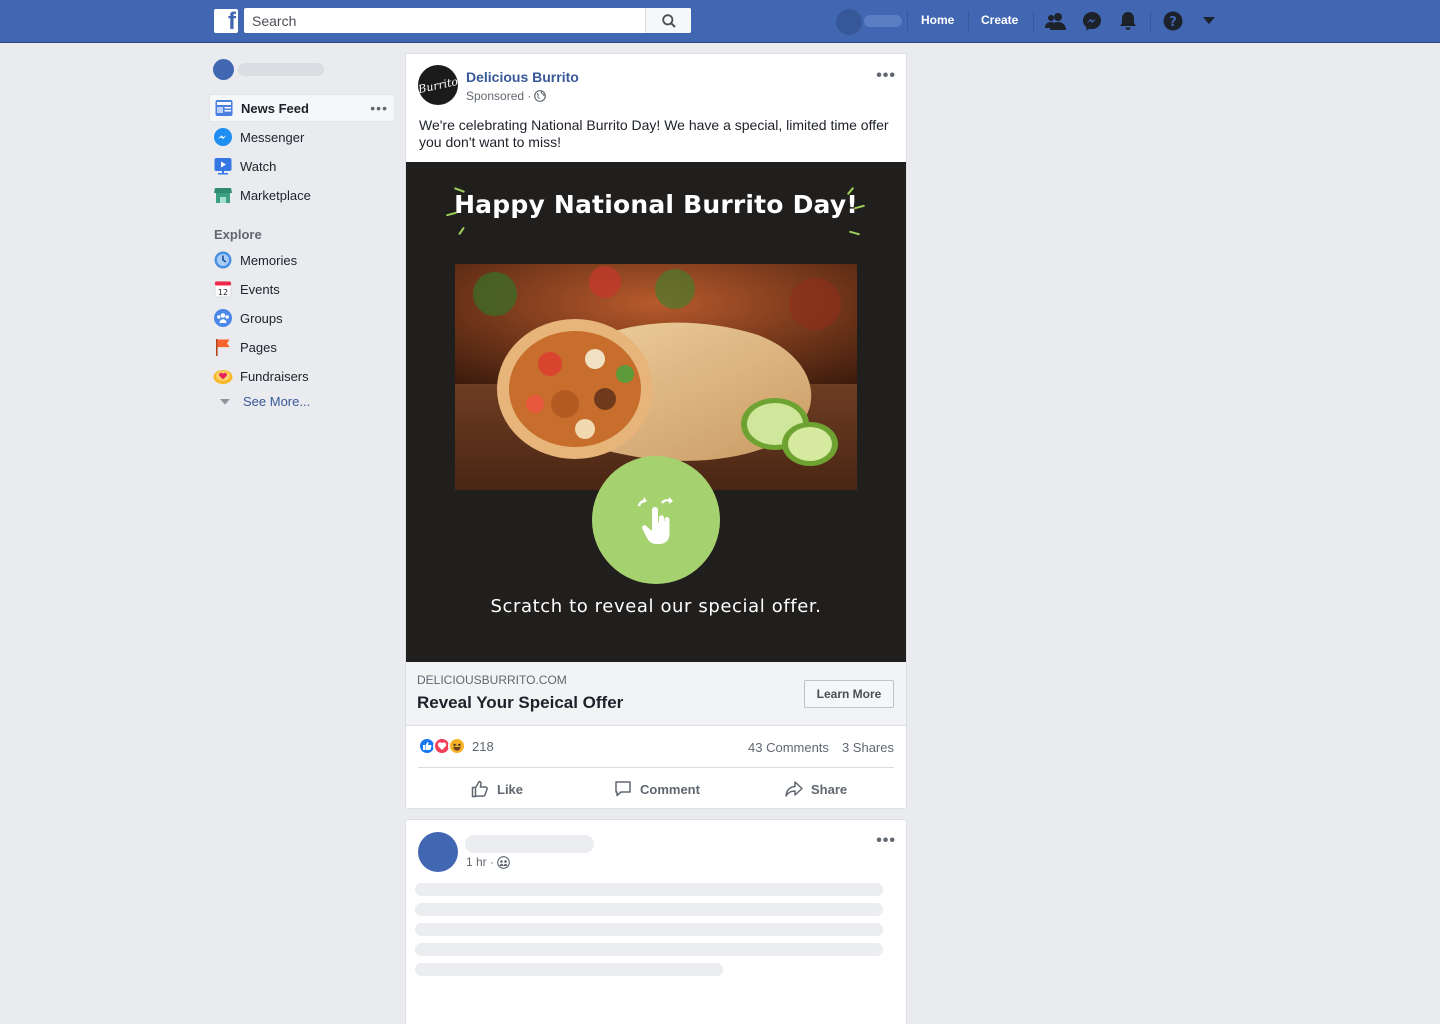  What do you see at coordinates (497, 789) in the screenshot?
I see `like-button: Like` at bounding box center [497, 789].